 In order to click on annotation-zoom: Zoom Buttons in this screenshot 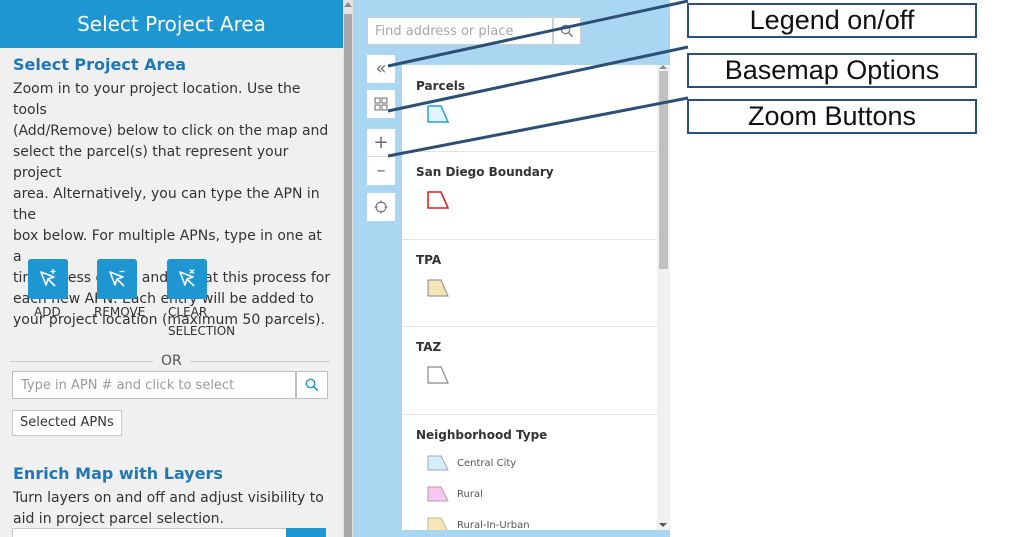, I will do `click(832, 116)`.